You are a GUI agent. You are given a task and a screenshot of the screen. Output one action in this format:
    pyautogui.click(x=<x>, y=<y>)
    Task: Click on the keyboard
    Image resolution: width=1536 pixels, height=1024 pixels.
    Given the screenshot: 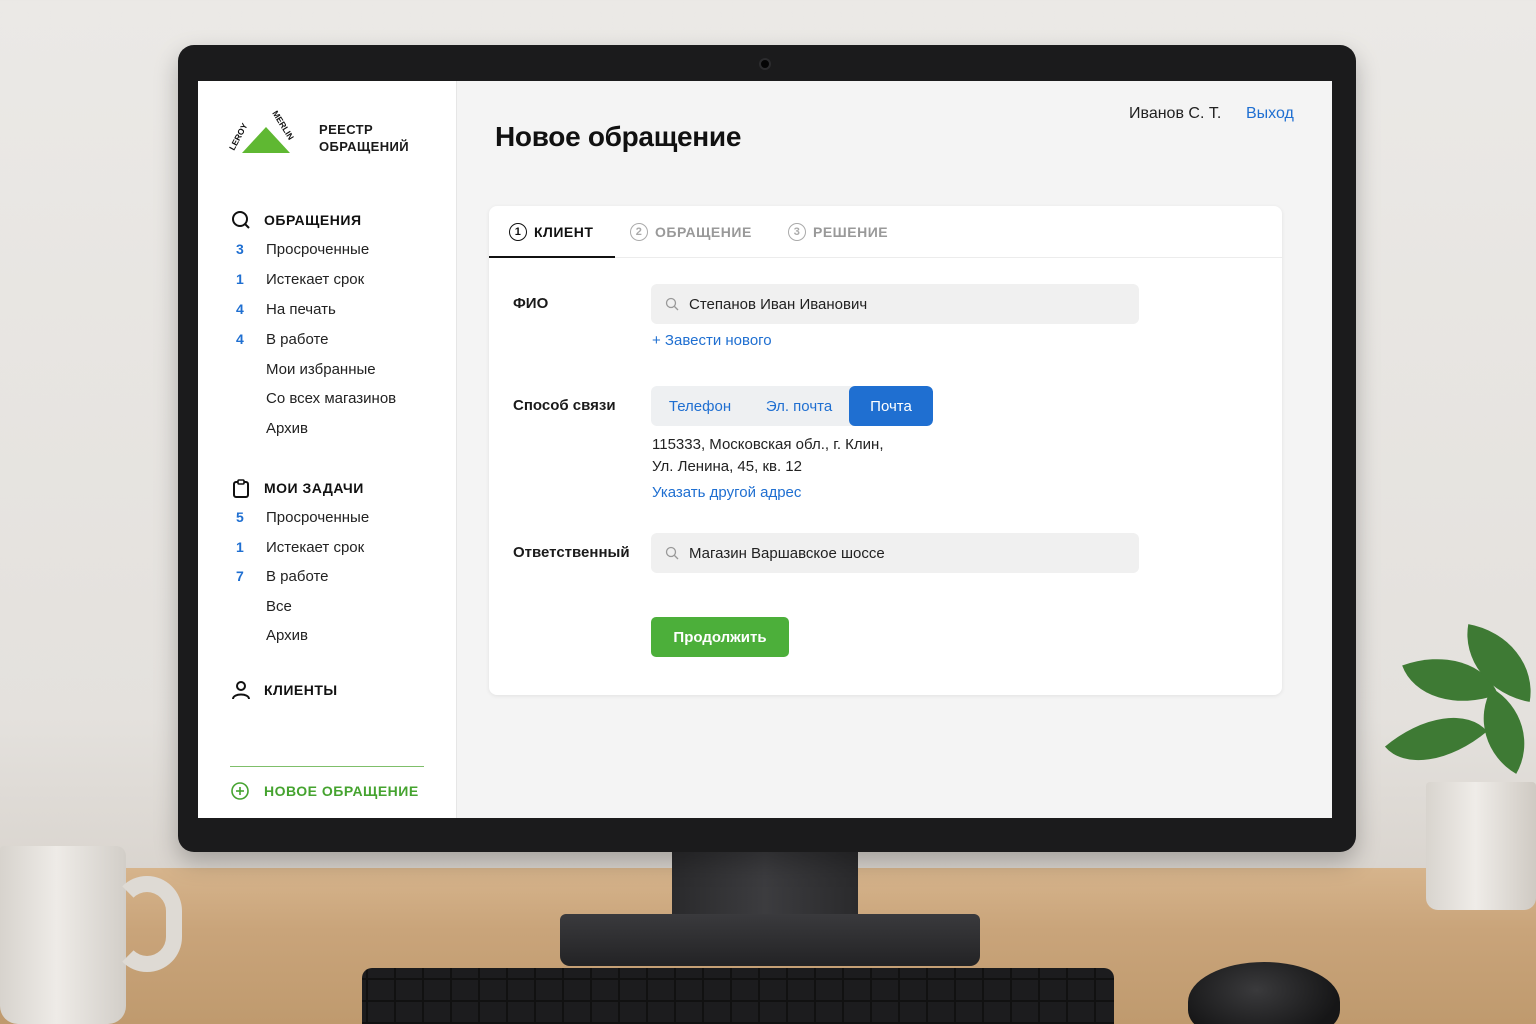 What is the action you would take?
    pyautogui.click(x=738, y=996)
    